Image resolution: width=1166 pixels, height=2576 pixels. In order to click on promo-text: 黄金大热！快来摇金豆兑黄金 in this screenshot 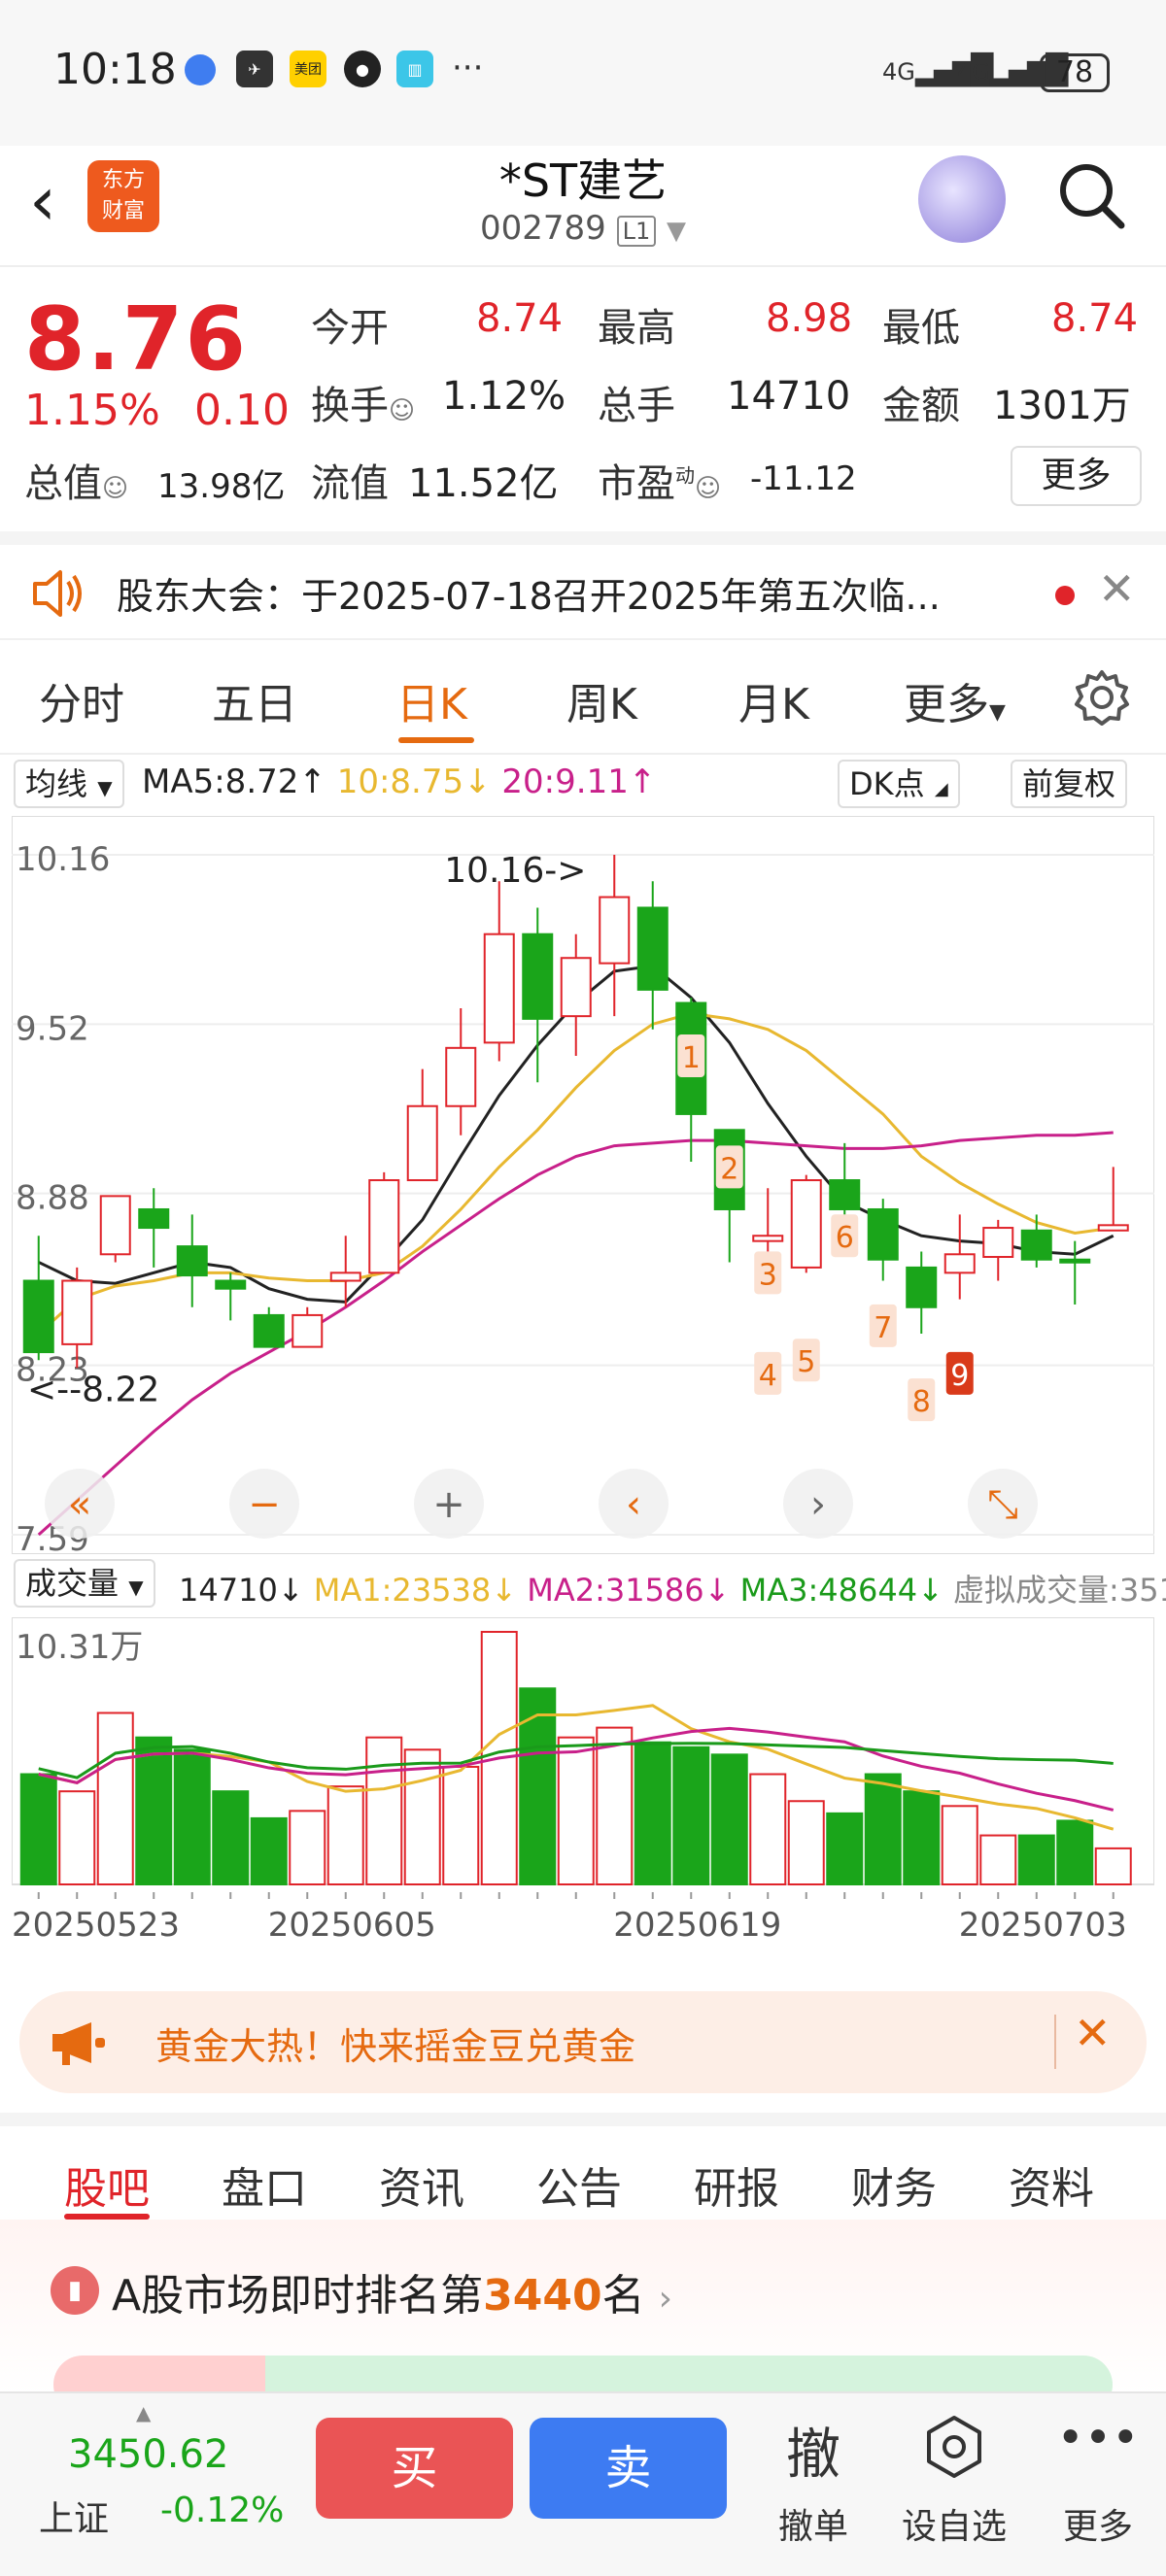, I will do `click(395, 2046)`.